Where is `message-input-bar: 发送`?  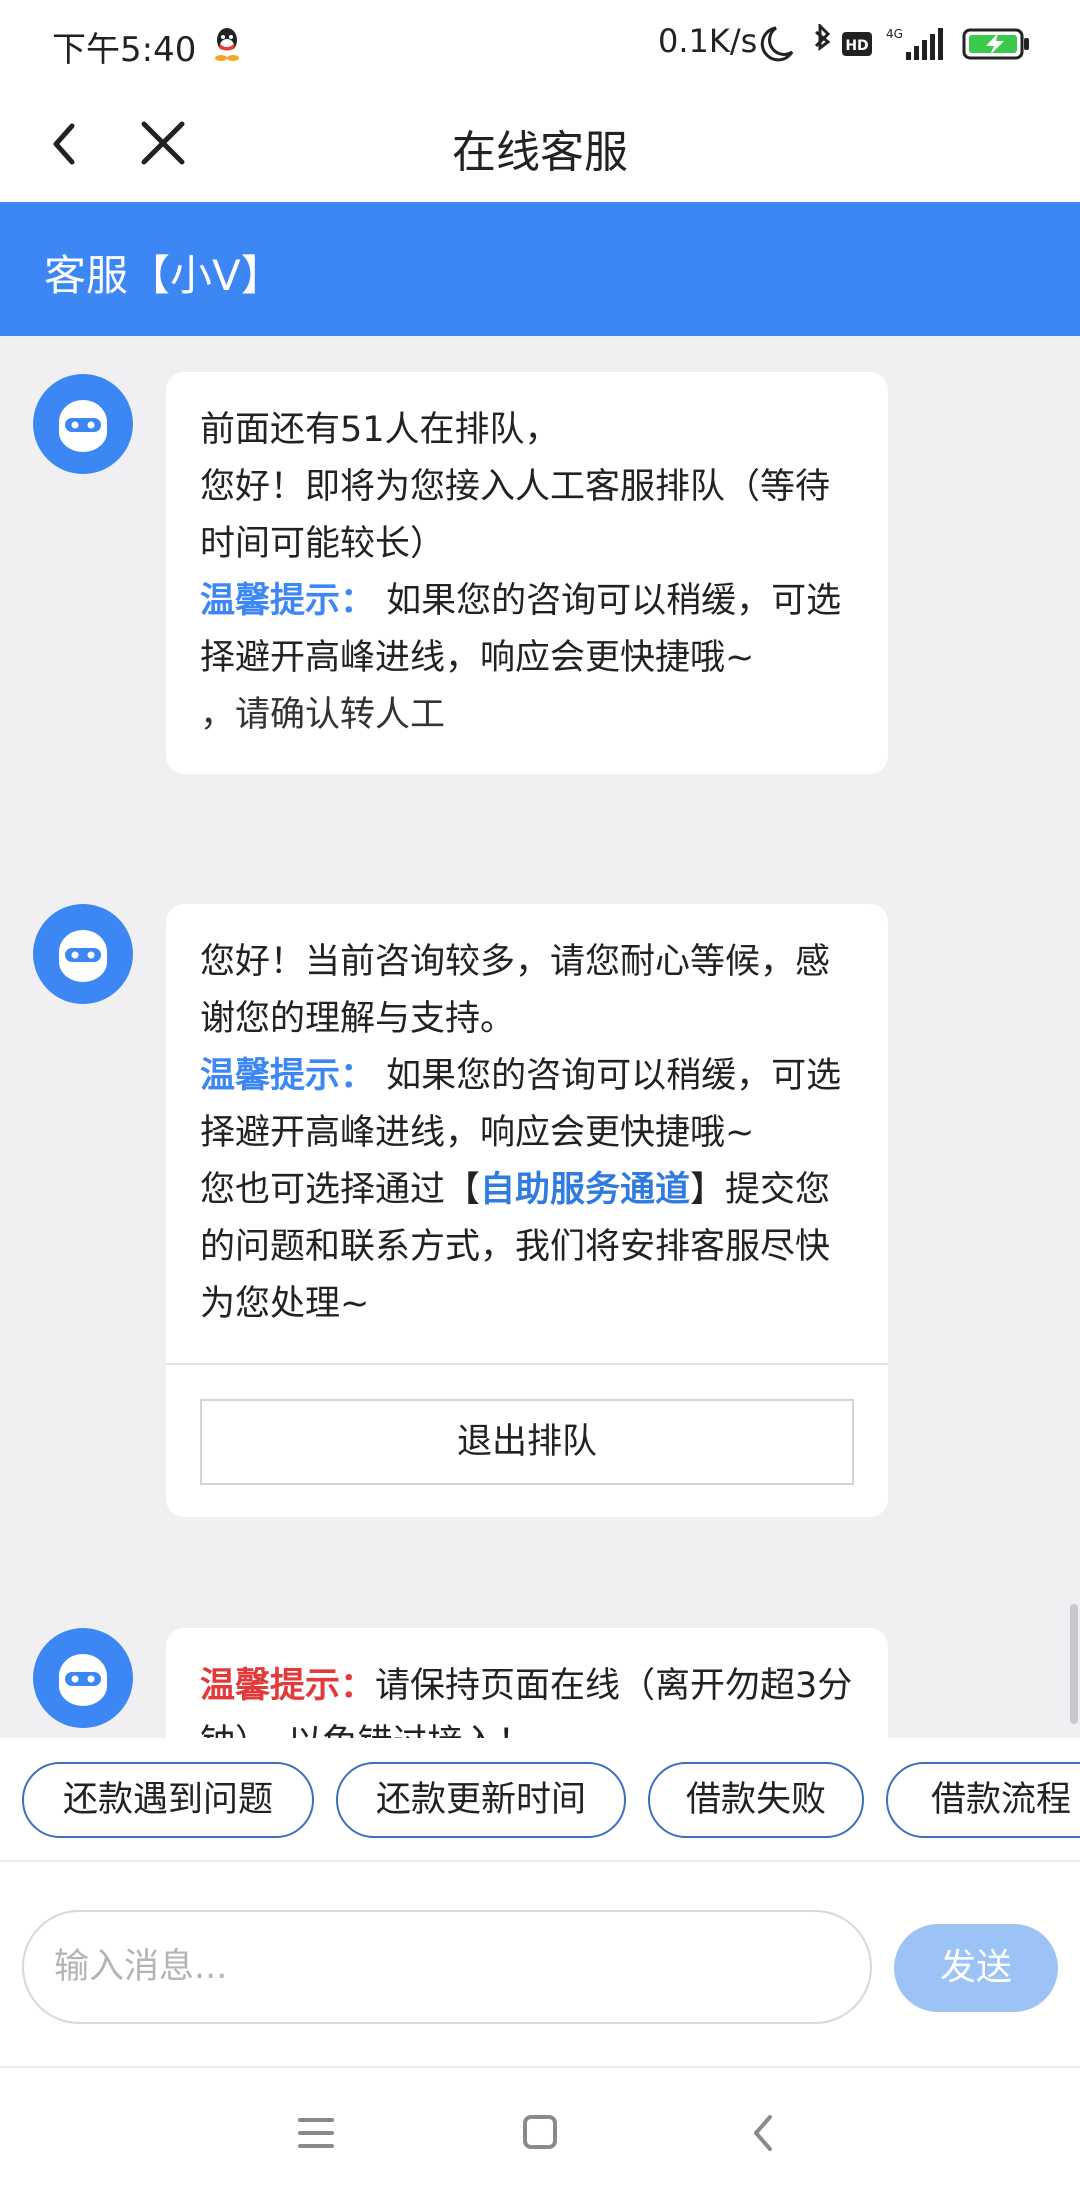 message-input-bar: 发送 is located at coordinates (540, 1965).